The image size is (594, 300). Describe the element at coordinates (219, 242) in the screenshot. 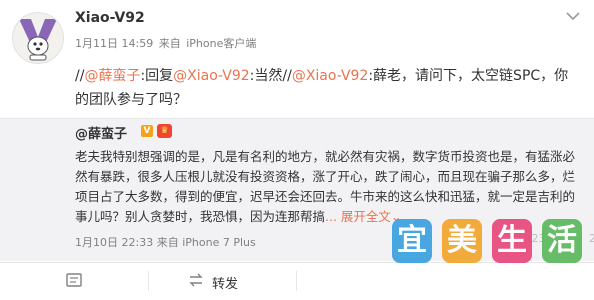

I see `quoted-client: iPhone 7 Plus` at that location.